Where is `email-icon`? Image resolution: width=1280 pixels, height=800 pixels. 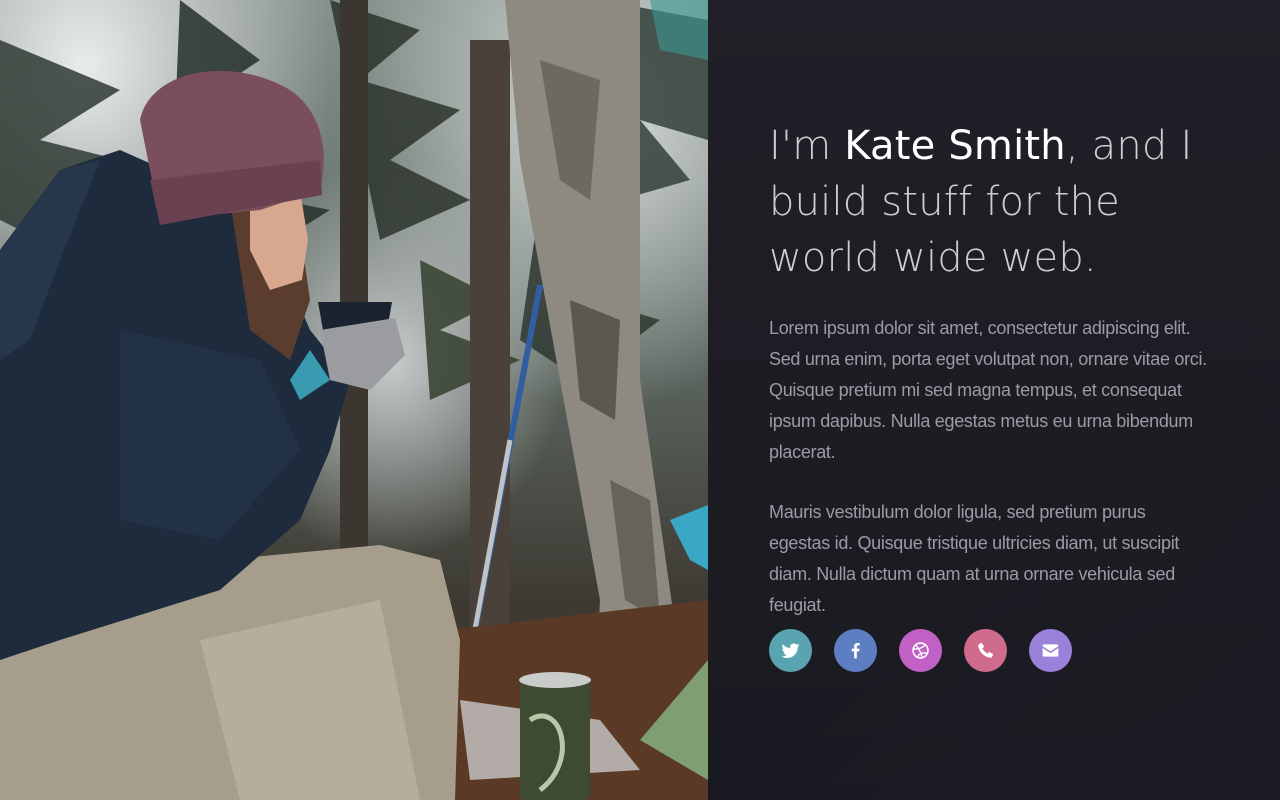 email-icon is located at coordinates (1050, 650).